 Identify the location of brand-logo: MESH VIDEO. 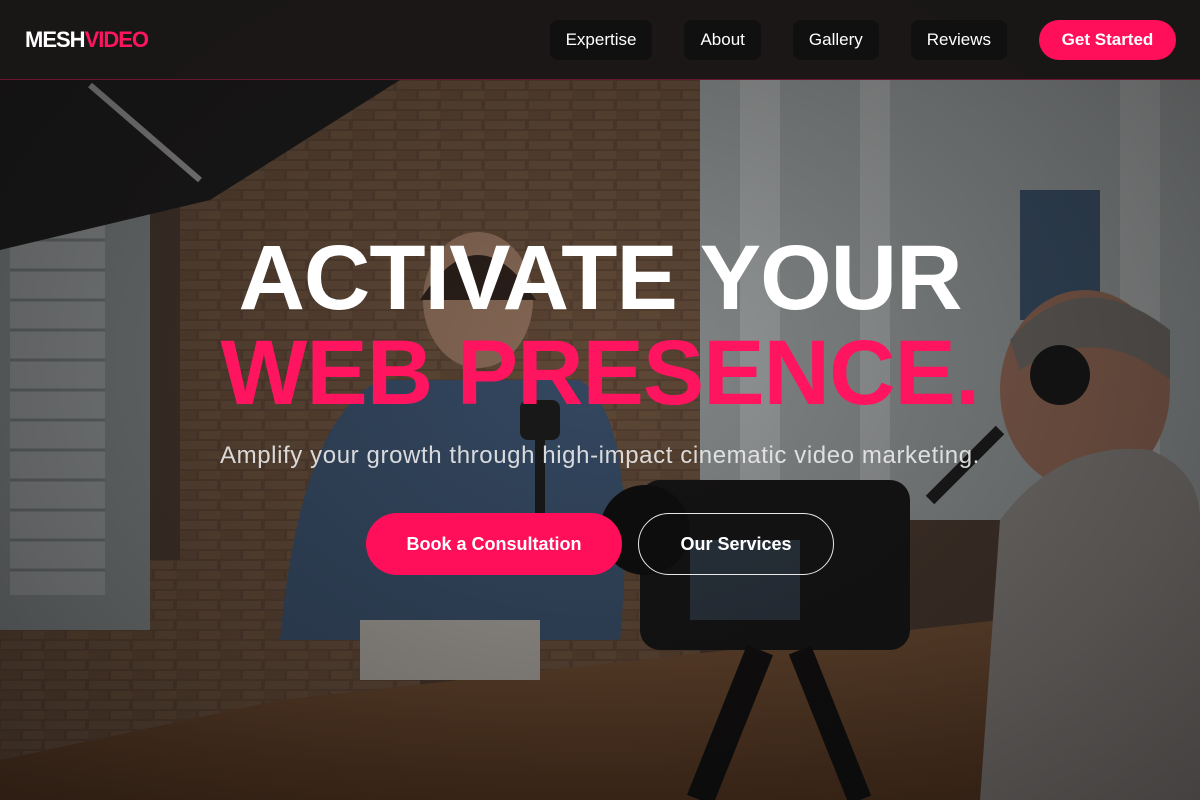
(87, 39).